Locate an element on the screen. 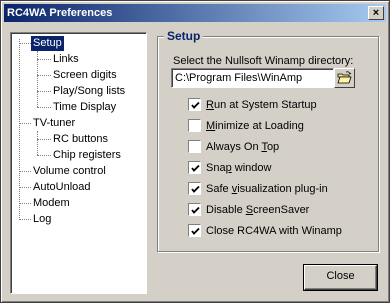  window-title: RC4WA Preferences is located at coordinates (60, 13).